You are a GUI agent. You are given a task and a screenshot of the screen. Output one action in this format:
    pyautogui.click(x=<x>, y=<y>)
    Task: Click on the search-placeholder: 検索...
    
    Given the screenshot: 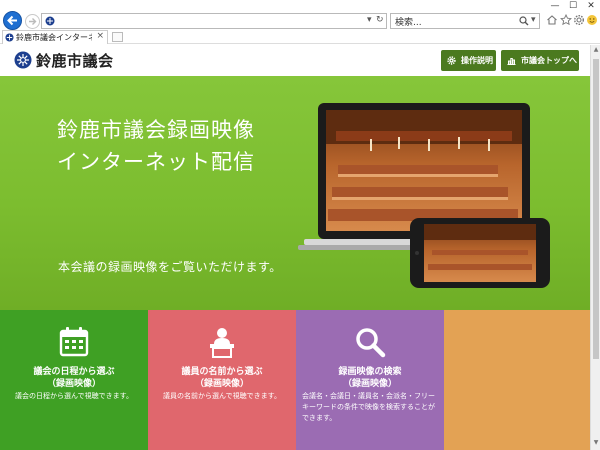 What is the action you would take?
    pyautogui.click(x=408, y=23)
    